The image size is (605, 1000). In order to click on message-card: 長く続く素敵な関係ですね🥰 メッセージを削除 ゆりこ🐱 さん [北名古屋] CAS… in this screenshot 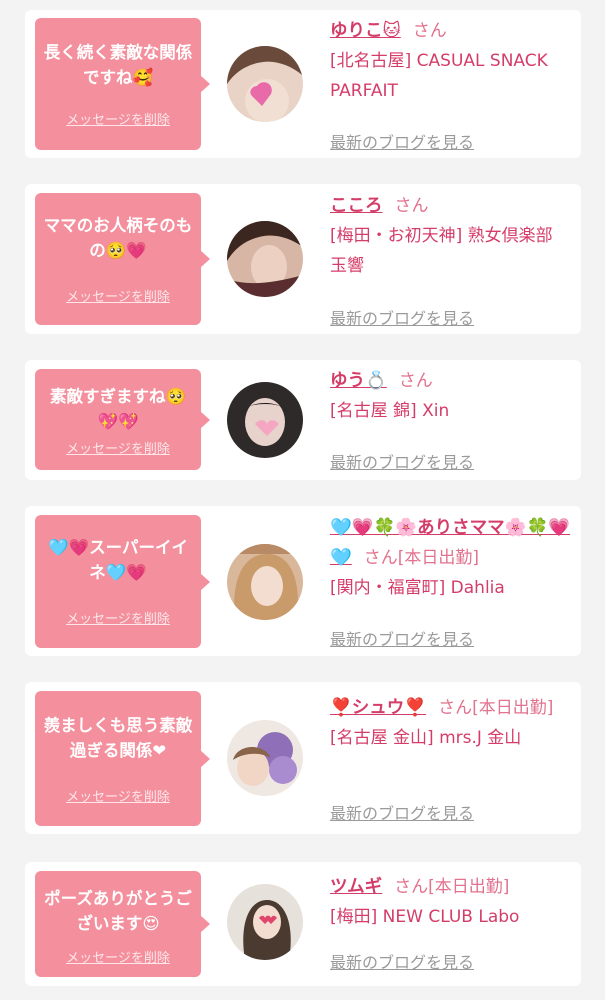, I will do `click(303, 84)`.